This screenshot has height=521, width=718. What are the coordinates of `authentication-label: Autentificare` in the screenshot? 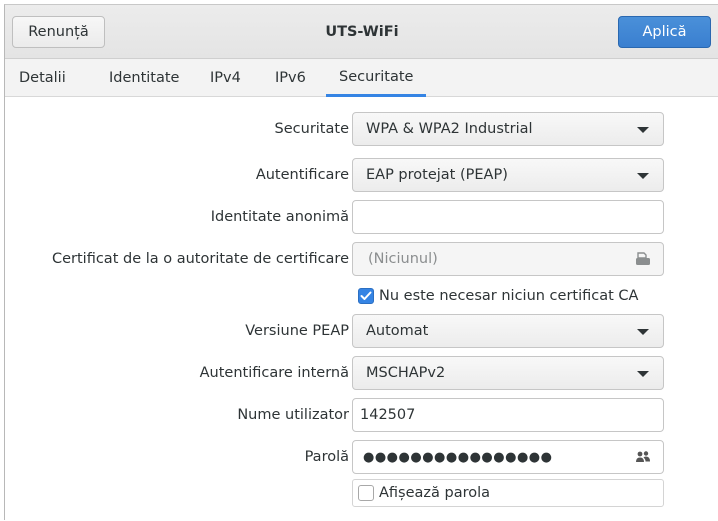 It's located at (302, 175).